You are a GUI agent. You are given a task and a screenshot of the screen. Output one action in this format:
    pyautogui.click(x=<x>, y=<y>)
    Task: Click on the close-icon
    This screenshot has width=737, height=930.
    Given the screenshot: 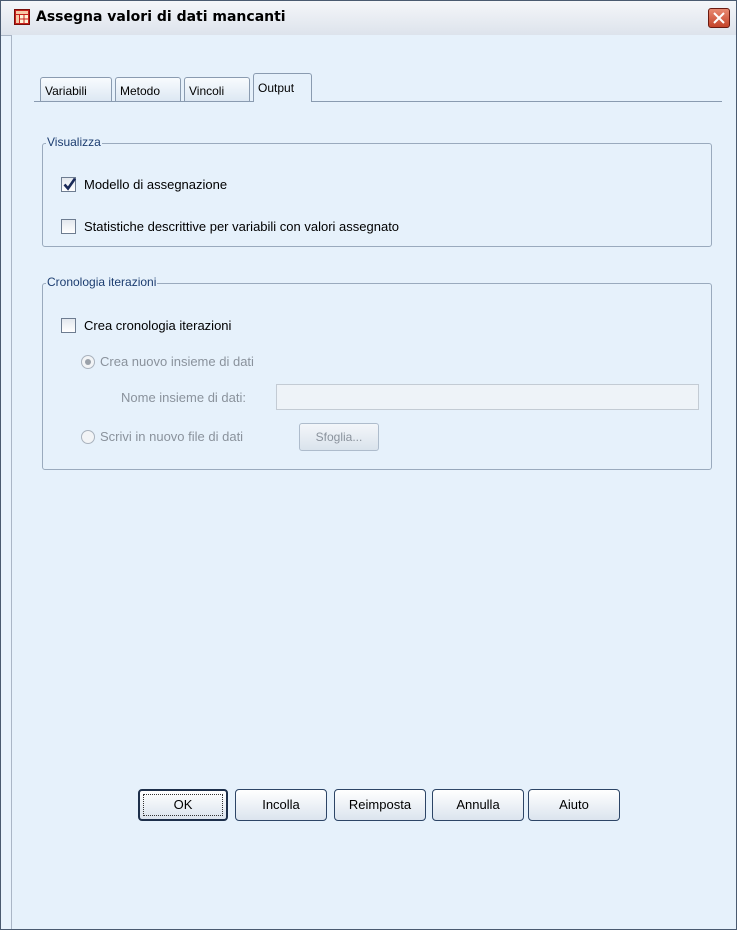 What is the action you would take?
    pyautogui.click(x=719, y=18)
    